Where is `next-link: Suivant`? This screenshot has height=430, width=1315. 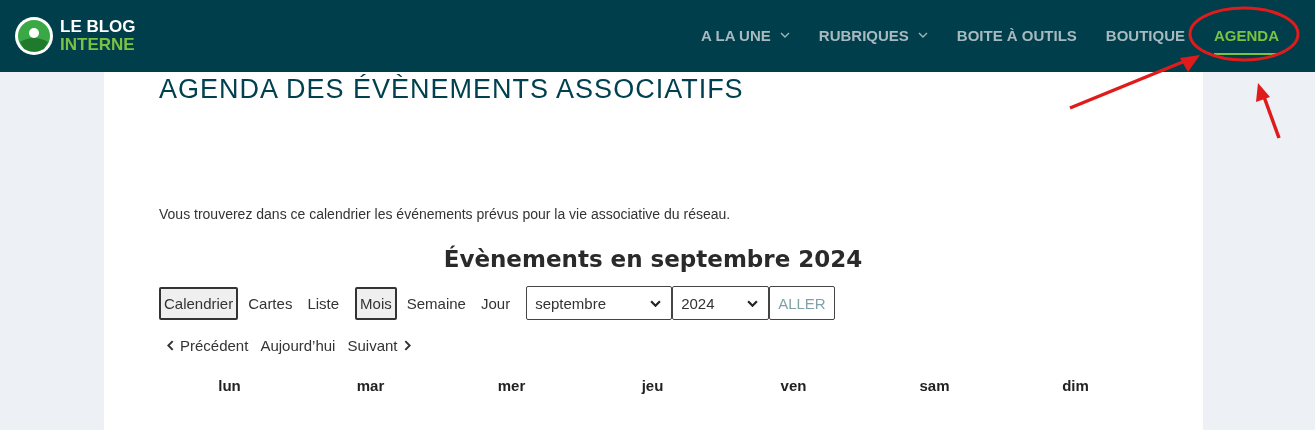 next-link: Suivant is located at coordinates (379, 345).